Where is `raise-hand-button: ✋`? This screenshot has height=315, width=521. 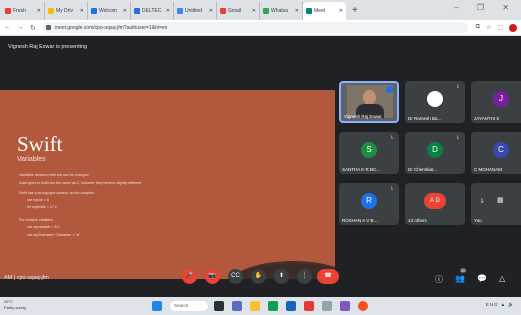 raise-hand-button: ✋ is located at coordinates (258, 276).